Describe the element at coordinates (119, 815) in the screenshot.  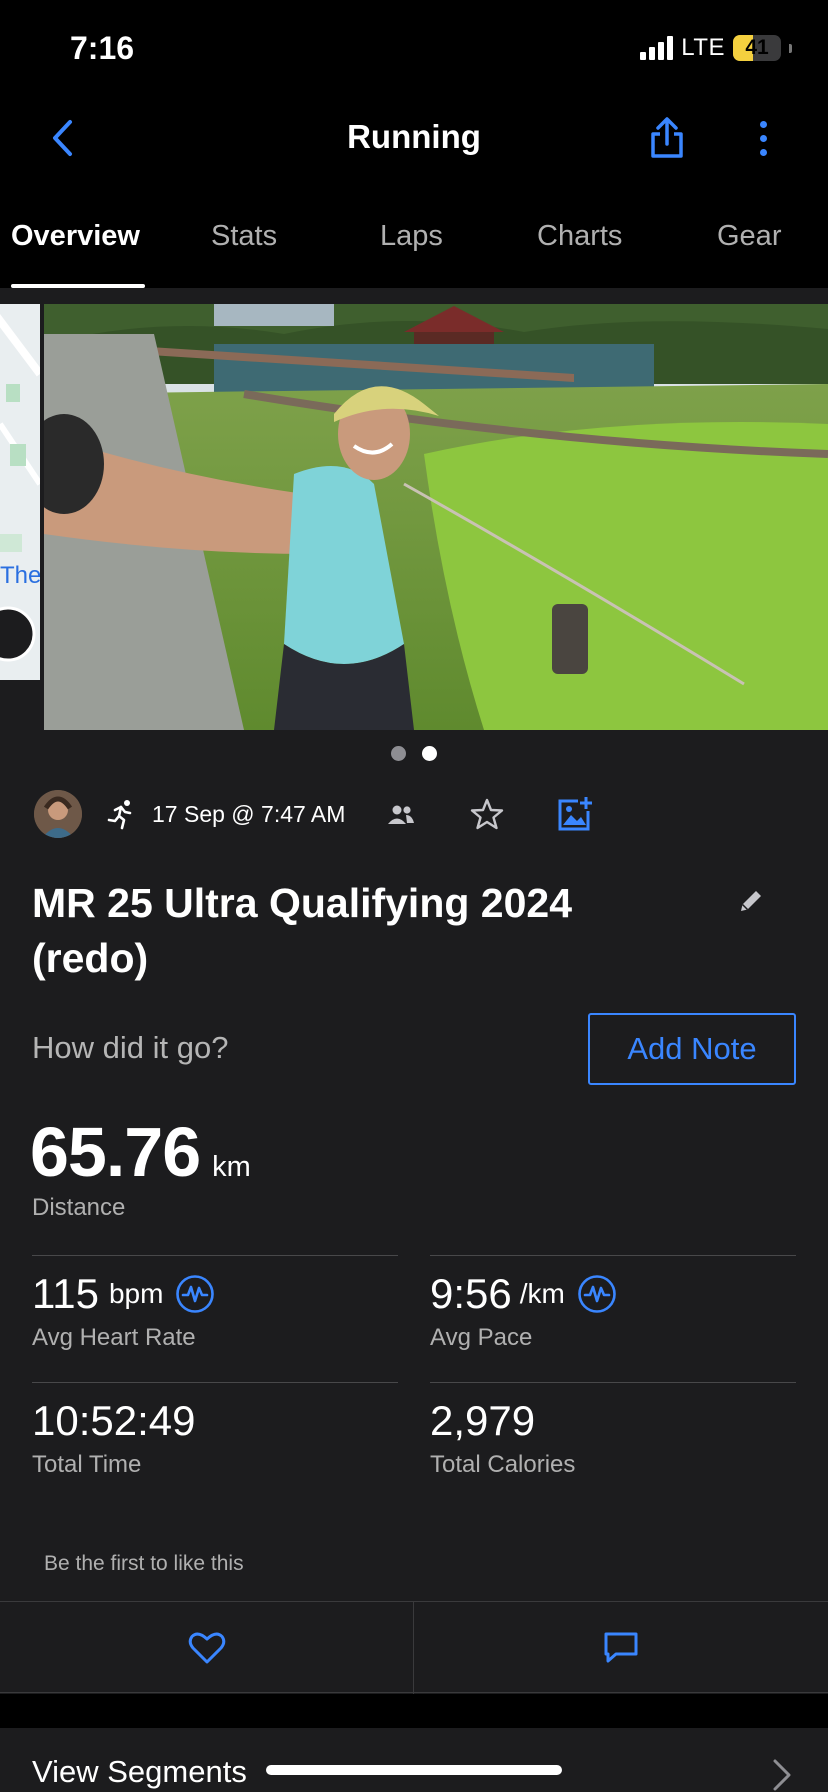
I see `running-icon` at that location.